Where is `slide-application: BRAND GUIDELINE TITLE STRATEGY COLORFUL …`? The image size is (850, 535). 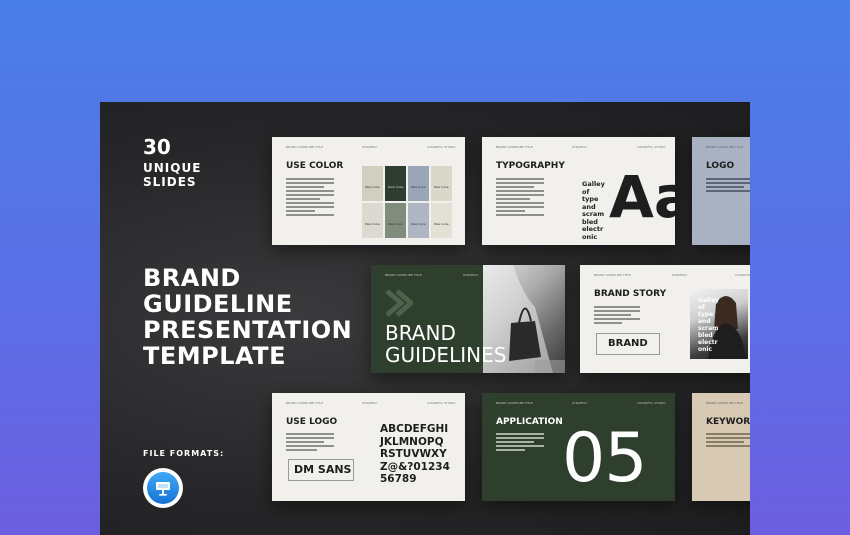 slide-application: BRAND GUIDELINE TITLE STRATEGY COLORFUL … is located at coordinates (578, 447).